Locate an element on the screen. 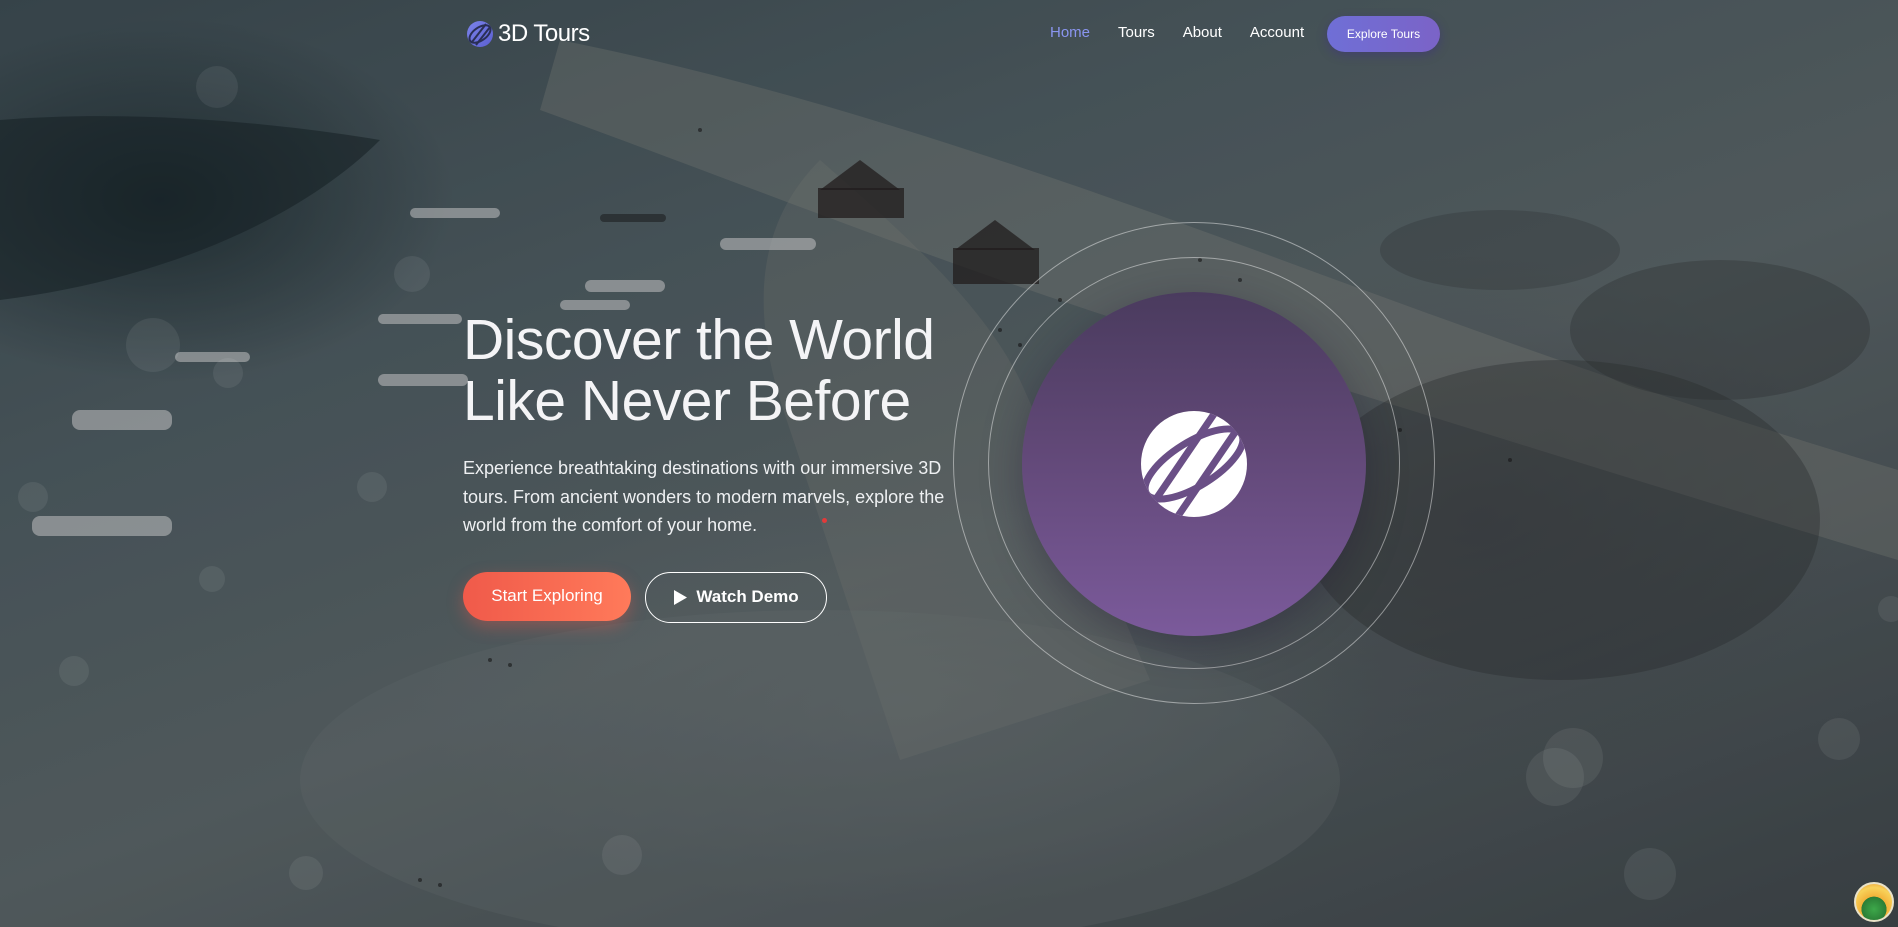 The height and width of the screenshot is (927, 1898). start-exploring-button: Start Exploring is located at coordinates (547, 596).